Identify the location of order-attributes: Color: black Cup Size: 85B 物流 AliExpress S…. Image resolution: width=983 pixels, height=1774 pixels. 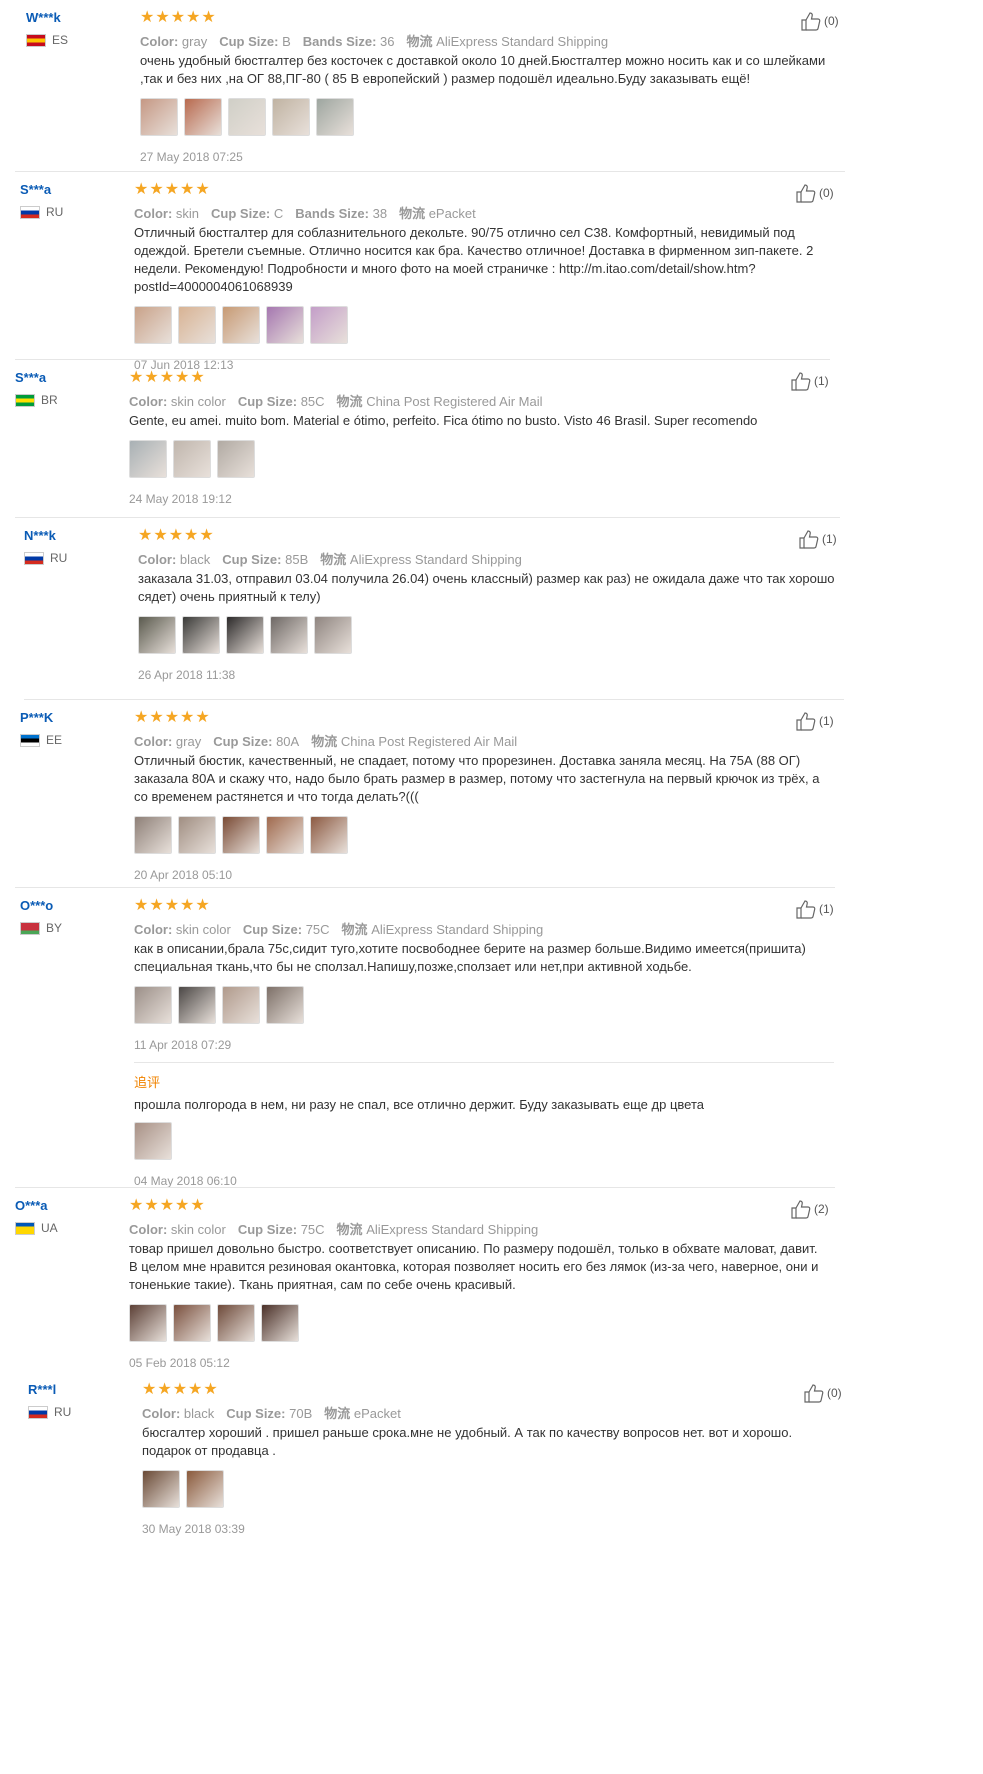
(336, 558).